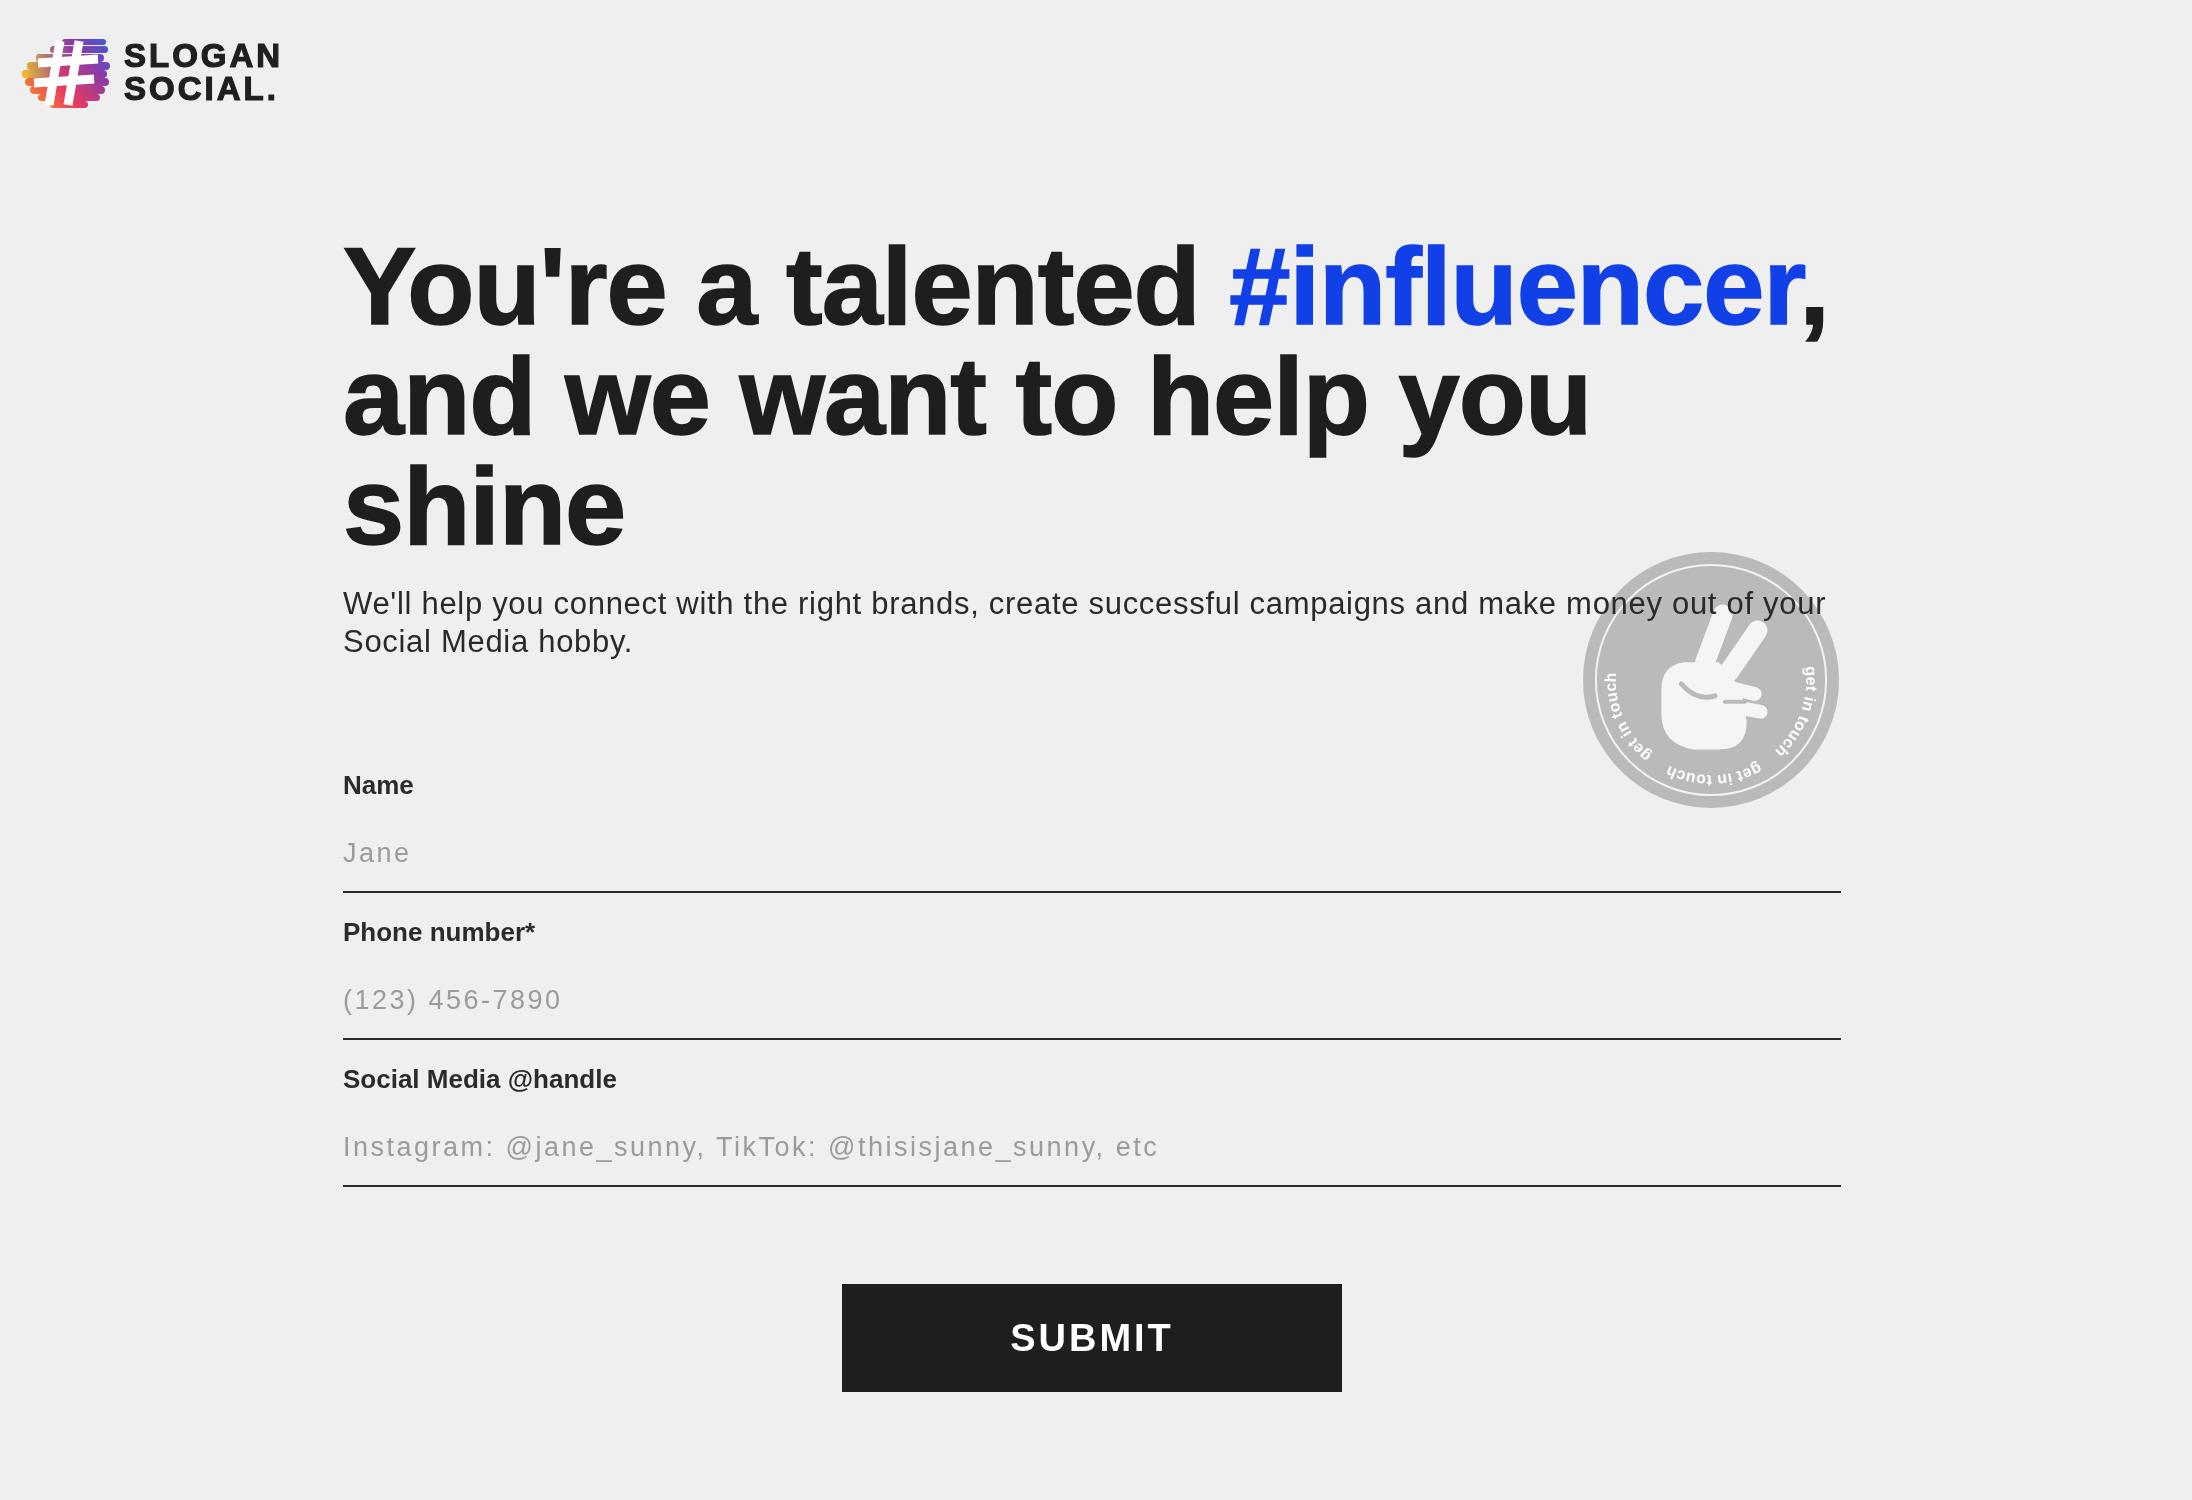 The height and width of the screenshot is (1500, 2192). Describe the element at coordinates (1092, 1338) in the screenshot. I see `submit-button: SUBMIT` at that location.